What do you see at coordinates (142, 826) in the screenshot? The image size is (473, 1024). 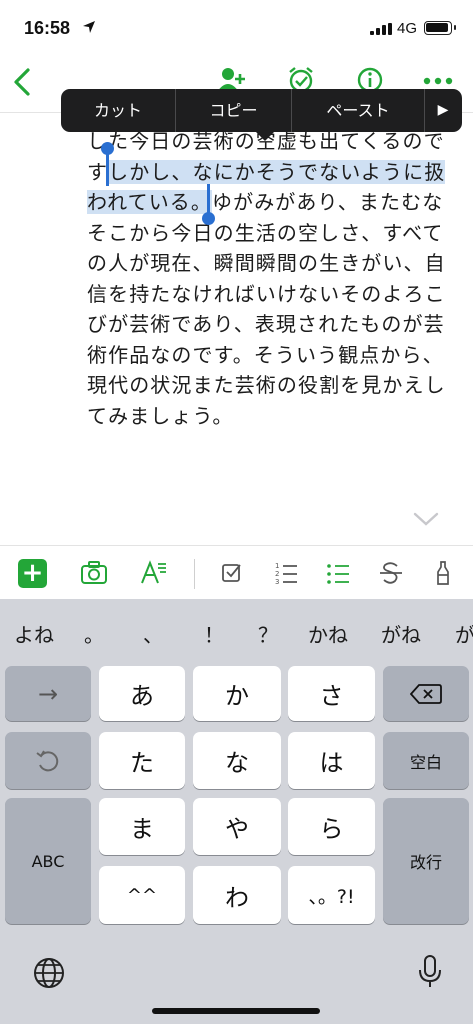 I see `kana-key-ma: ま` at bounding box center [142, 826].